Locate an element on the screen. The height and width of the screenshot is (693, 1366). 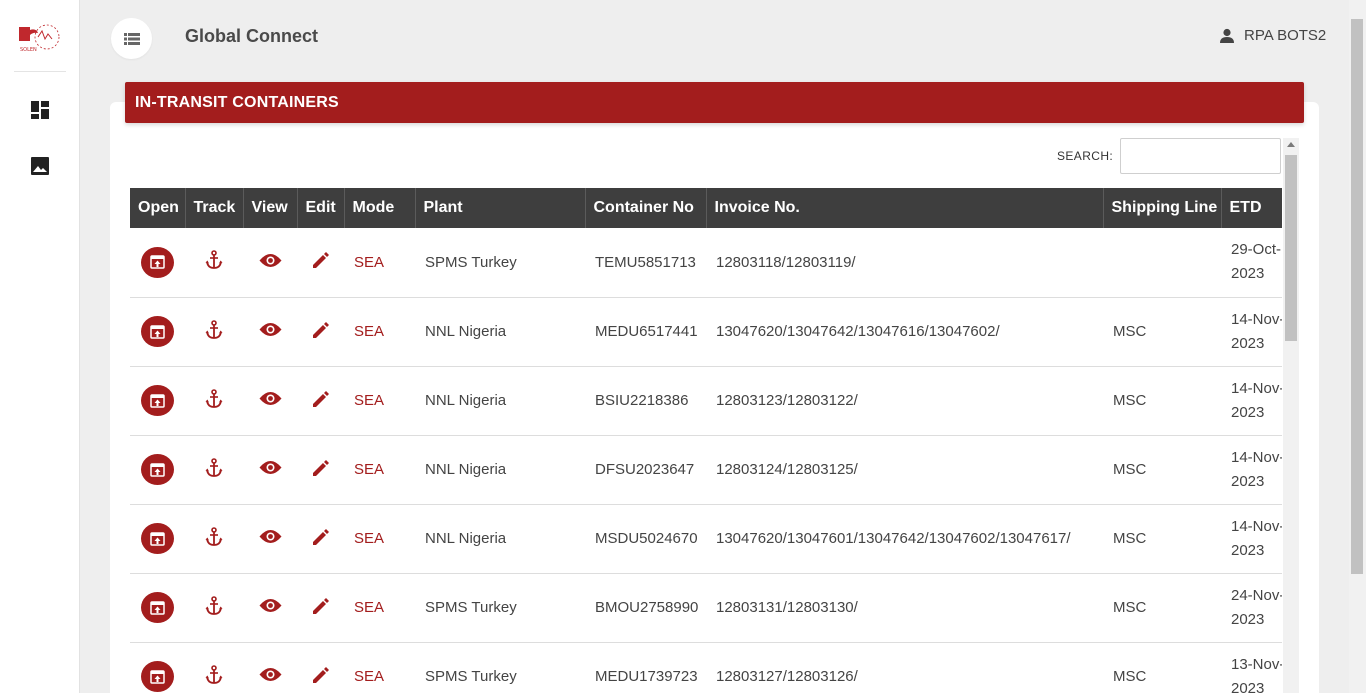
page-scroll-thumb is located at coordinates (1357, 296).